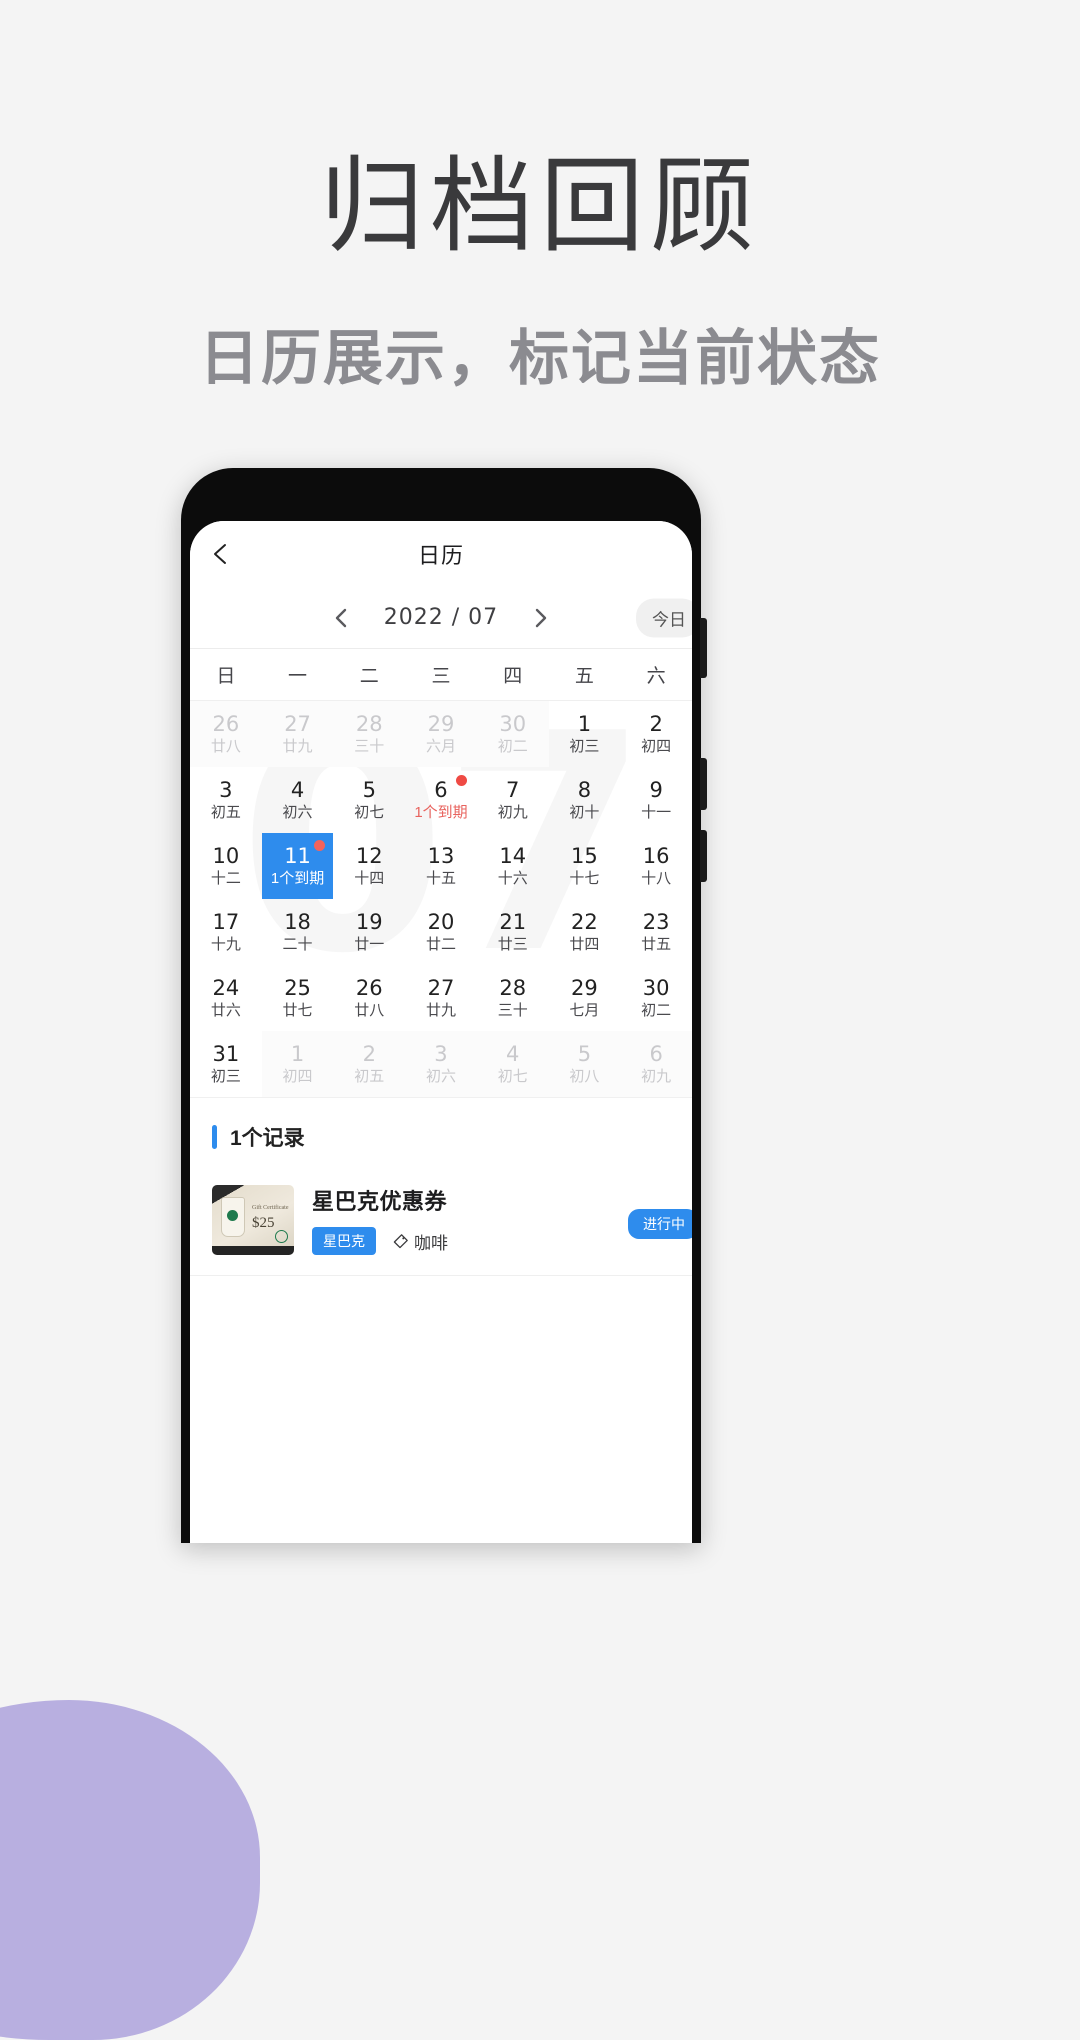 The width and height of the screenshot is (1080, 2040). What do you see at coordinates (441, 734) in the screenshot?
I see `calendar-day-cell: 29 六月` at bounding box center [441, 734].